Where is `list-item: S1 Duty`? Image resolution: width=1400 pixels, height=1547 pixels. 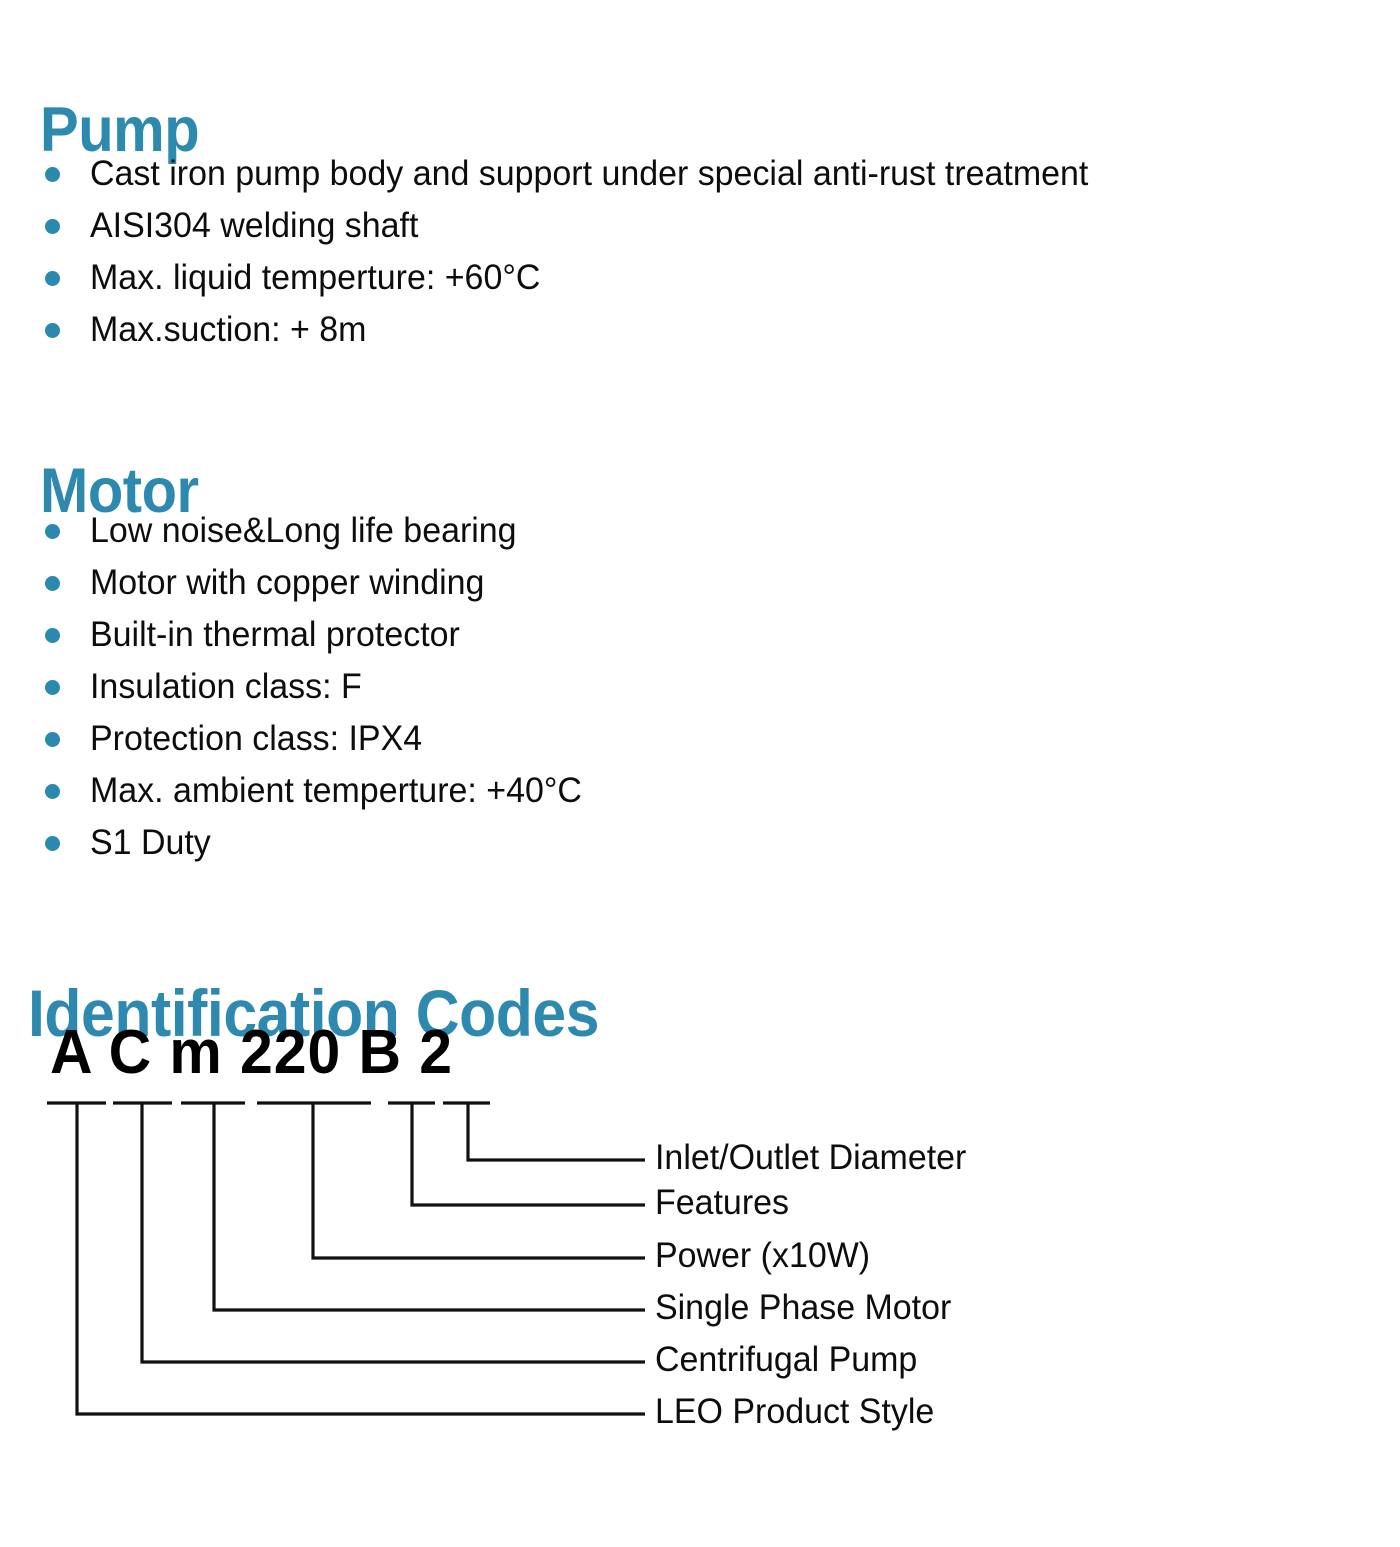
list-item: S1 Duty is located at coordinates (320, 843).